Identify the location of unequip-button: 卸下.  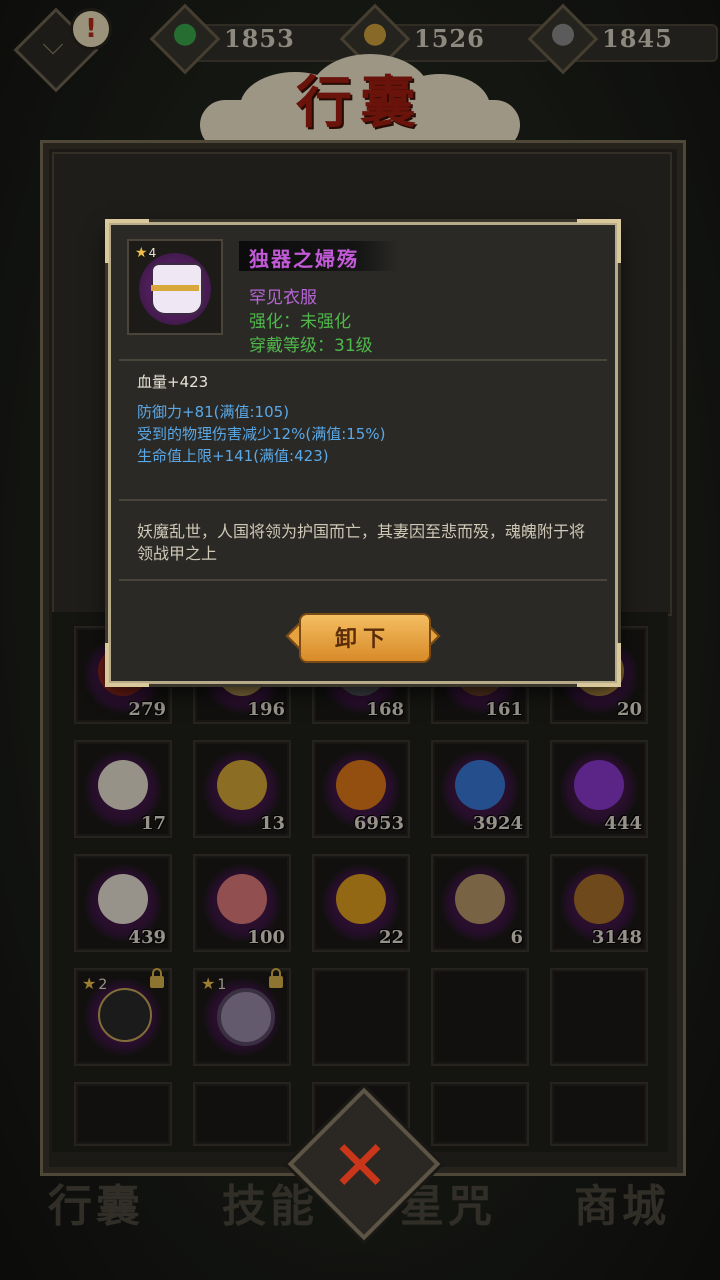
(363, 637).